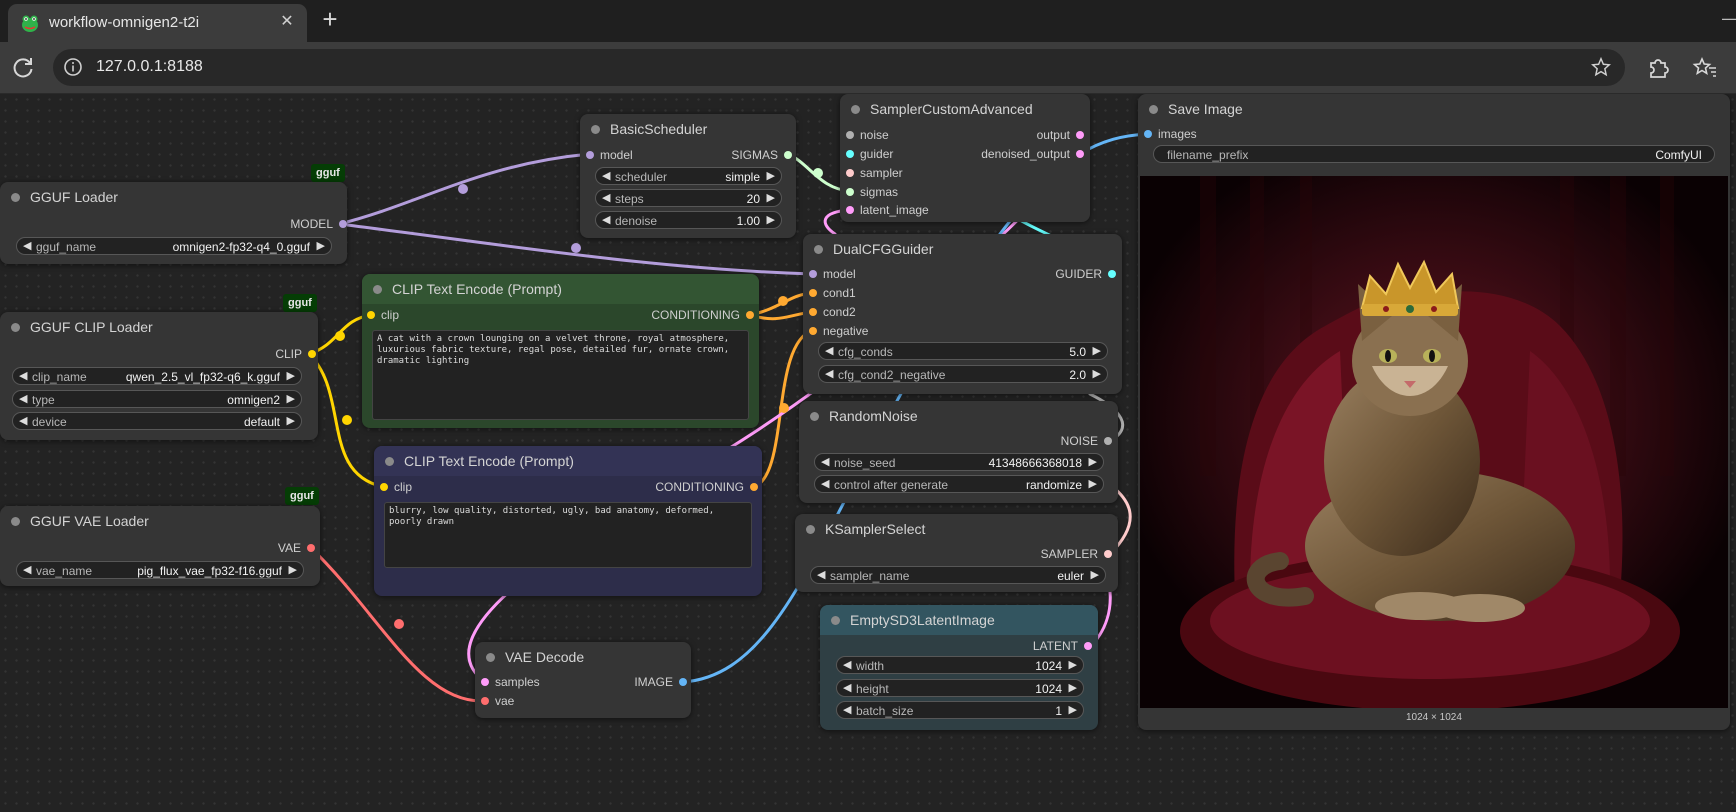  Describe the element at coordinates (869, 154) in the screenshot. I see `input-guider-slot: guider` at that location.